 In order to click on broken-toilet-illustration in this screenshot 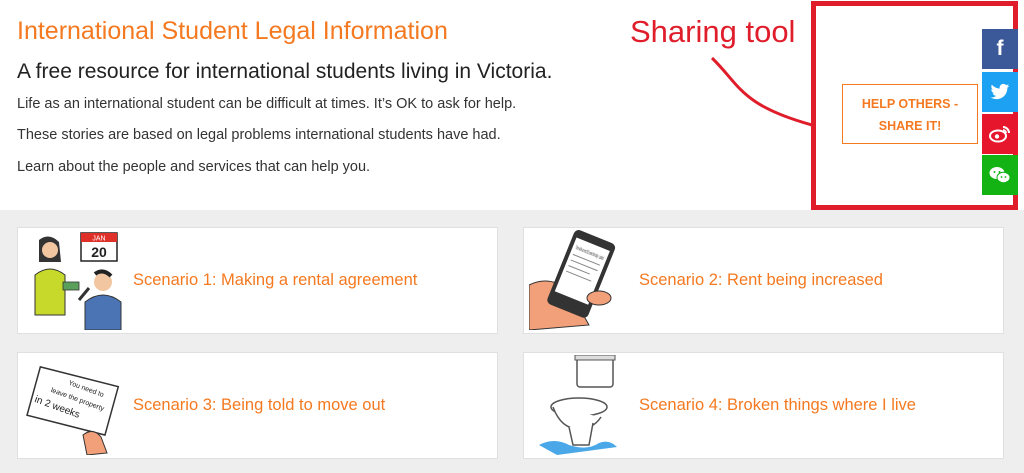, I will do `click(578, 405)`.